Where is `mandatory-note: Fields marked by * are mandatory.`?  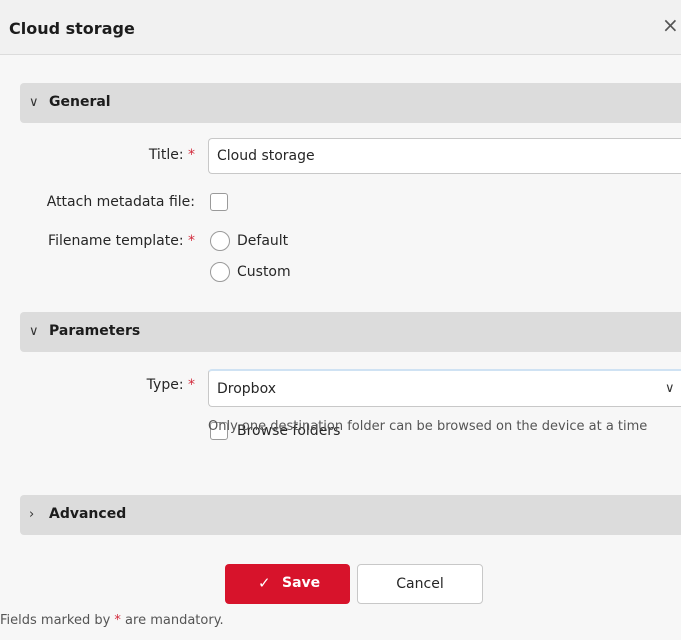
mandatory-note: Fields marked by * are mandatory. is located at coordinates (112, 620).